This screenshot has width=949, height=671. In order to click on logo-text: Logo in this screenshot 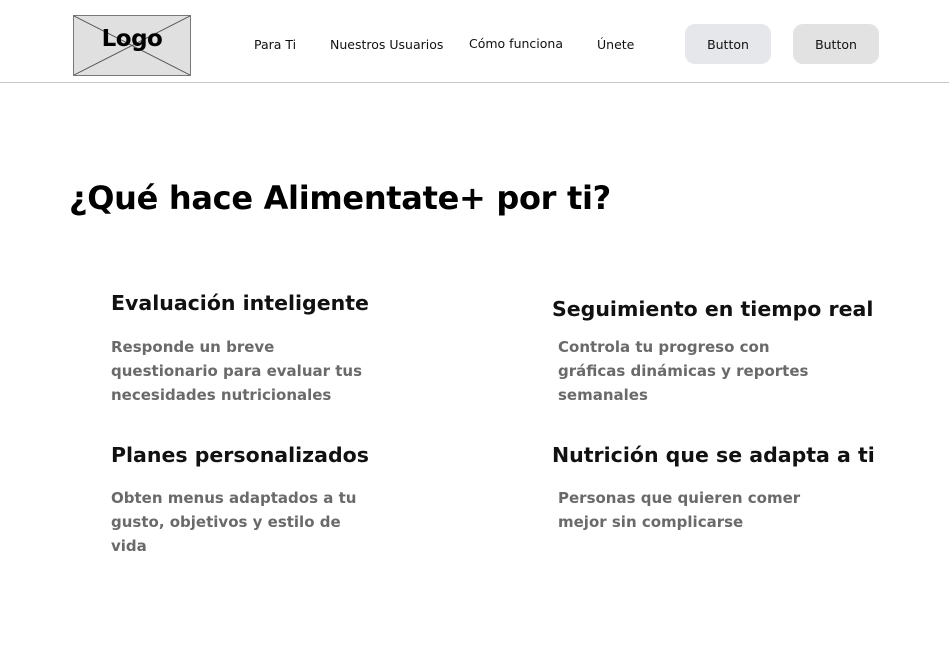, I will do `click(132, 39)`.